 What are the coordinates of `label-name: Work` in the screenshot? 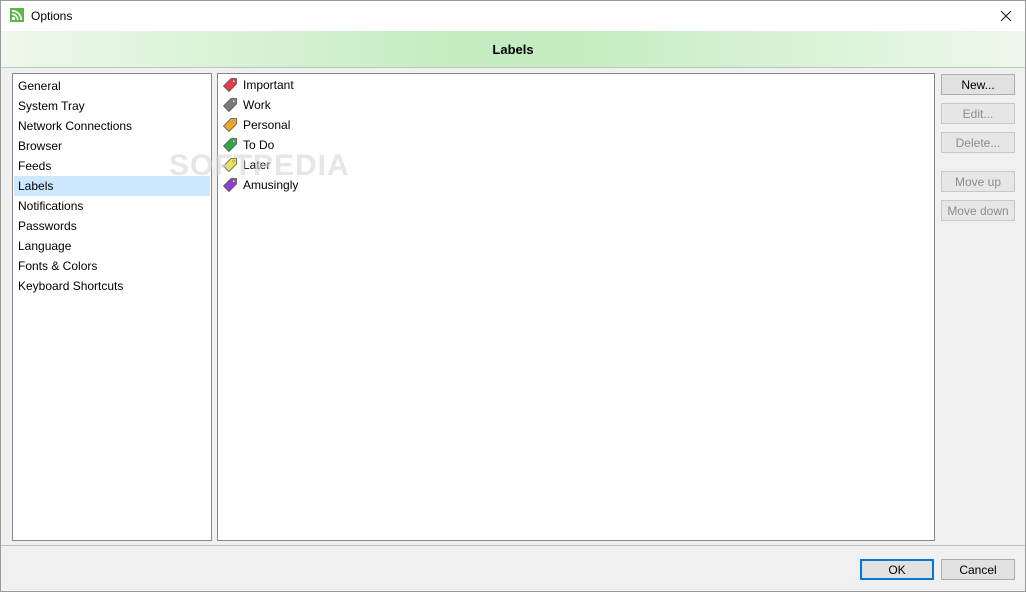 It's located at (257, 105).